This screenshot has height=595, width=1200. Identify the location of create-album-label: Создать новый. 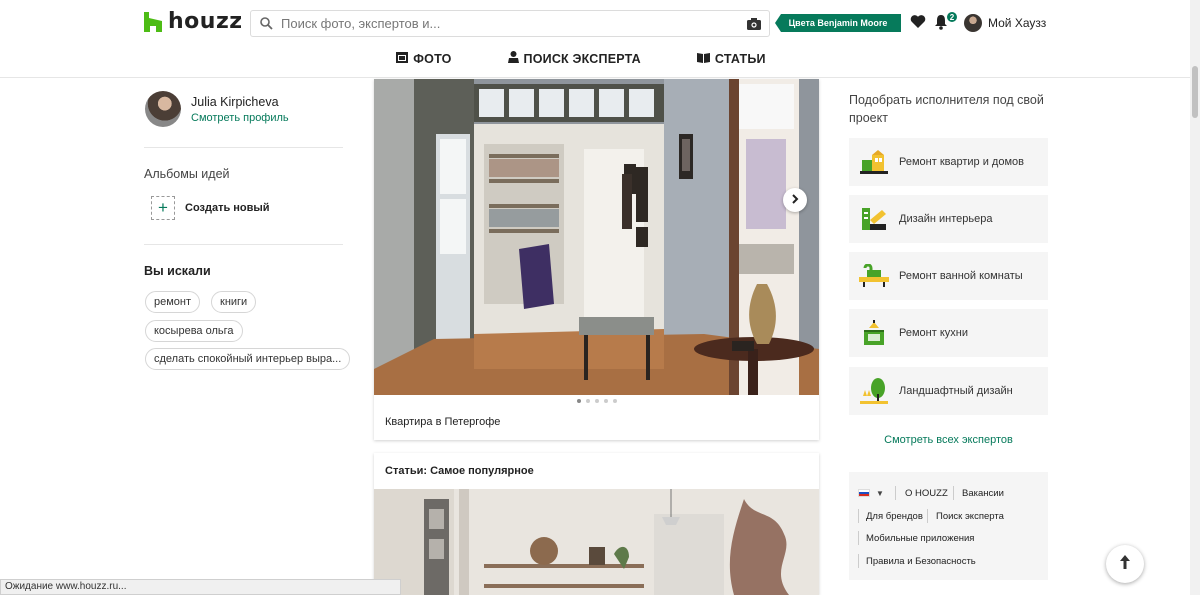
(227, 208).